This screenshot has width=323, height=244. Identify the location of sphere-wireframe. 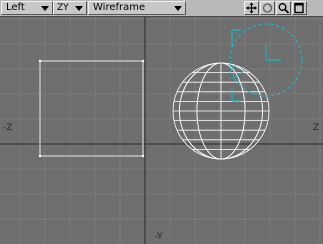
(221, 111).